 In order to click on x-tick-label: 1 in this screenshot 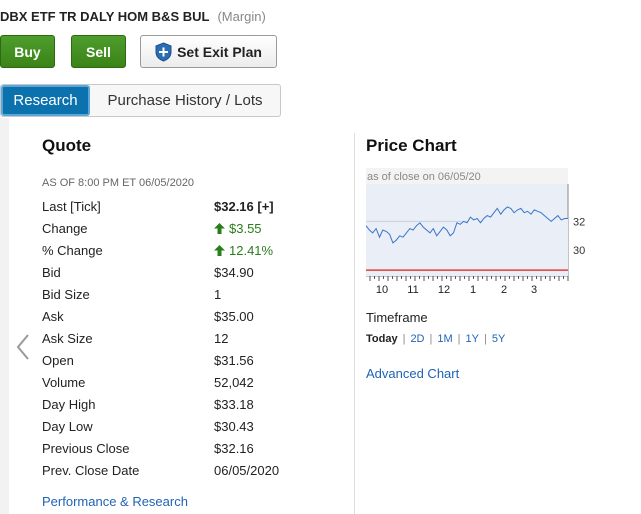, I will do `click(473, 290)`.